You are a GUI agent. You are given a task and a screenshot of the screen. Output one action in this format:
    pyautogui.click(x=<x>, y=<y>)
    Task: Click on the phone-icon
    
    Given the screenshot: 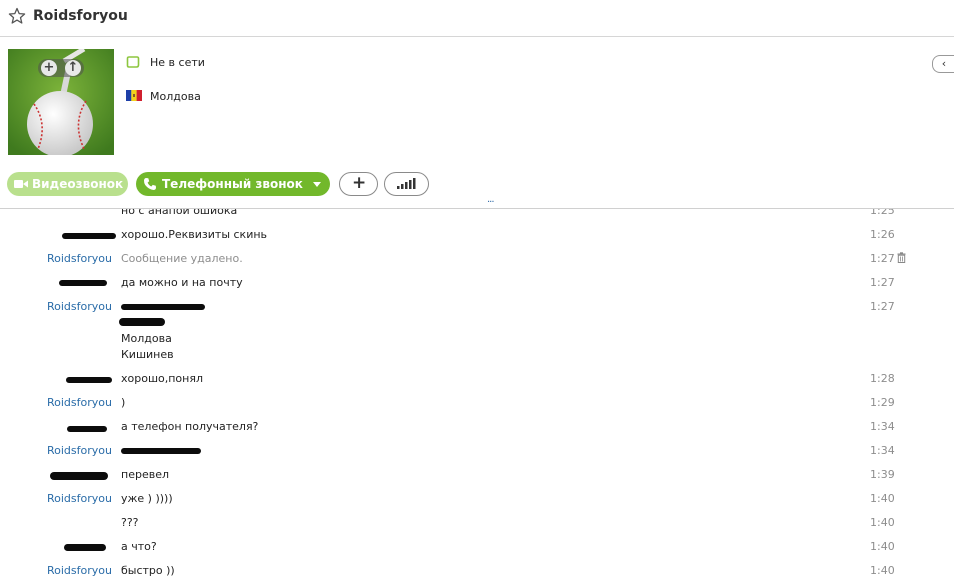 What is the action you would take?
    pyautogui.click(x=149, y=184)
    